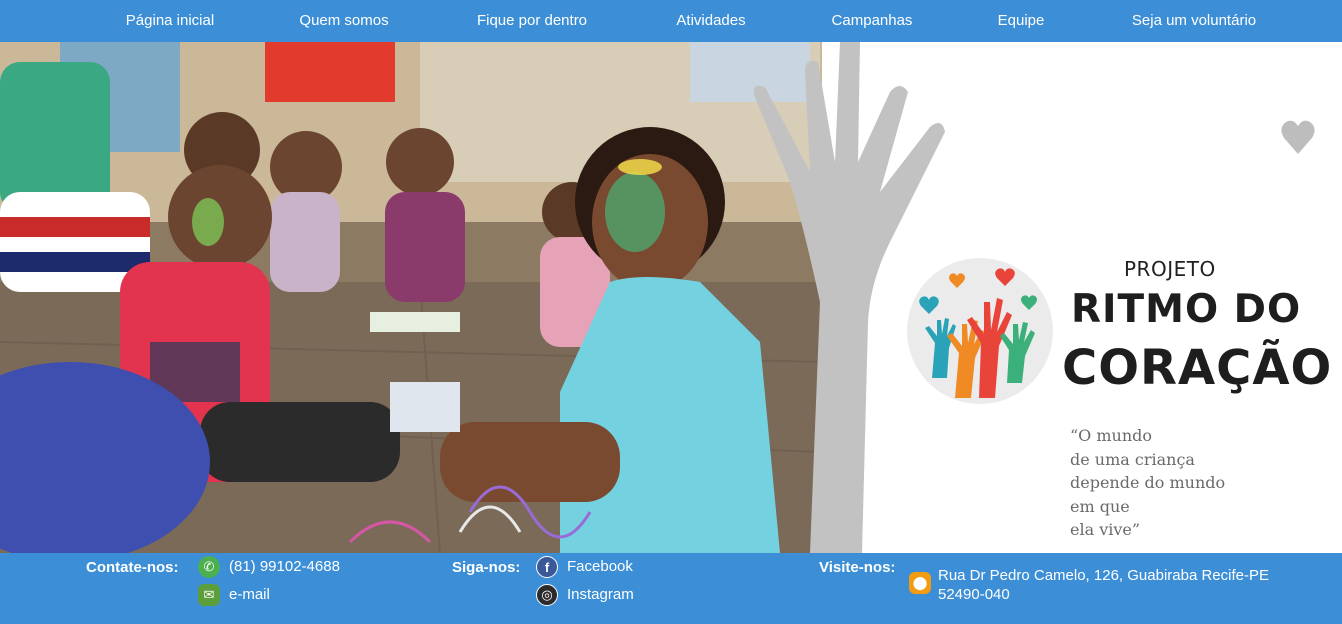  What do you see at coordinates (532, 21) in the screenshot?
I see `nav-item-fique-por-dentro: Fique por dentro` at bounding box center [532, 21].